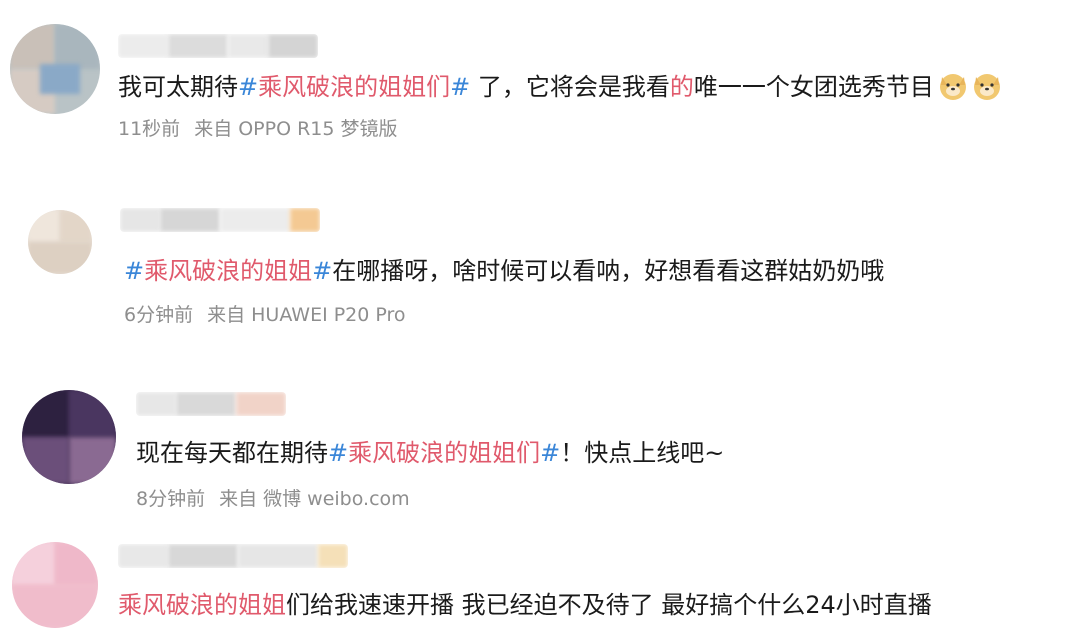  I want to click on comment-source: 来自 微博 weibo.com, so click(314, 499).